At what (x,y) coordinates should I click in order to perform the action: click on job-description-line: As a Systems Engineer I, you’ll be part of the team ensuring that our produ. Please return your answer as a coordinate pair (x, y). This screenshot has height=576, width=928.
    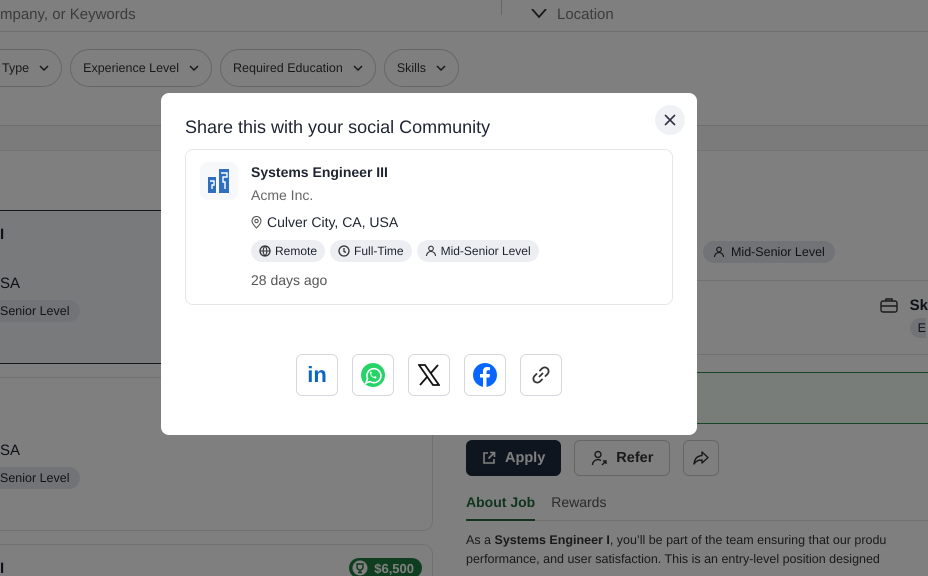
    Looking at the image, I should click on (677, 540).